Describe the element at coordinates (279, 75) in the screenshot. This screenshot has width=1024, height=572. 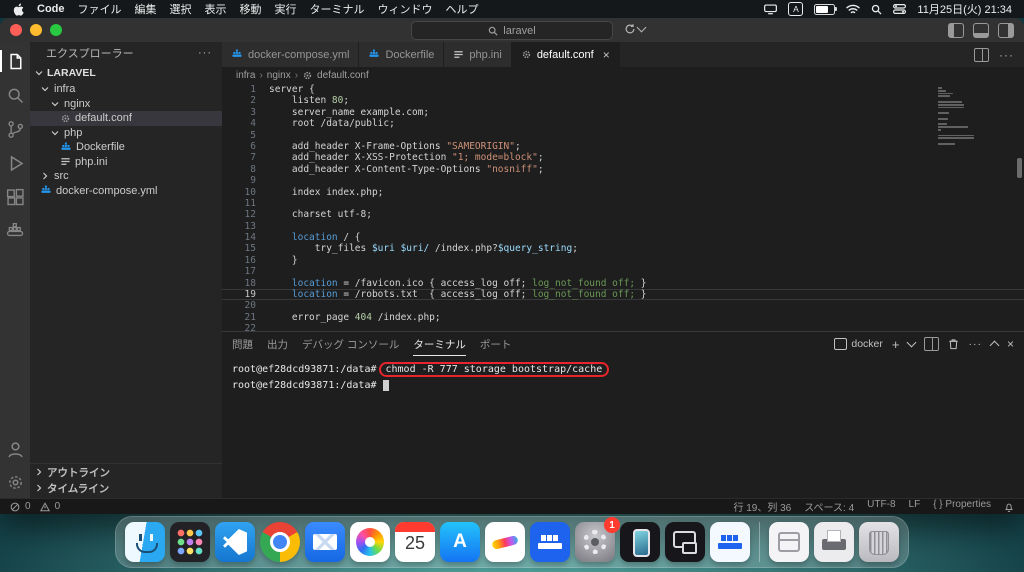
I see `breadcrumb-item: nginx` at that location.